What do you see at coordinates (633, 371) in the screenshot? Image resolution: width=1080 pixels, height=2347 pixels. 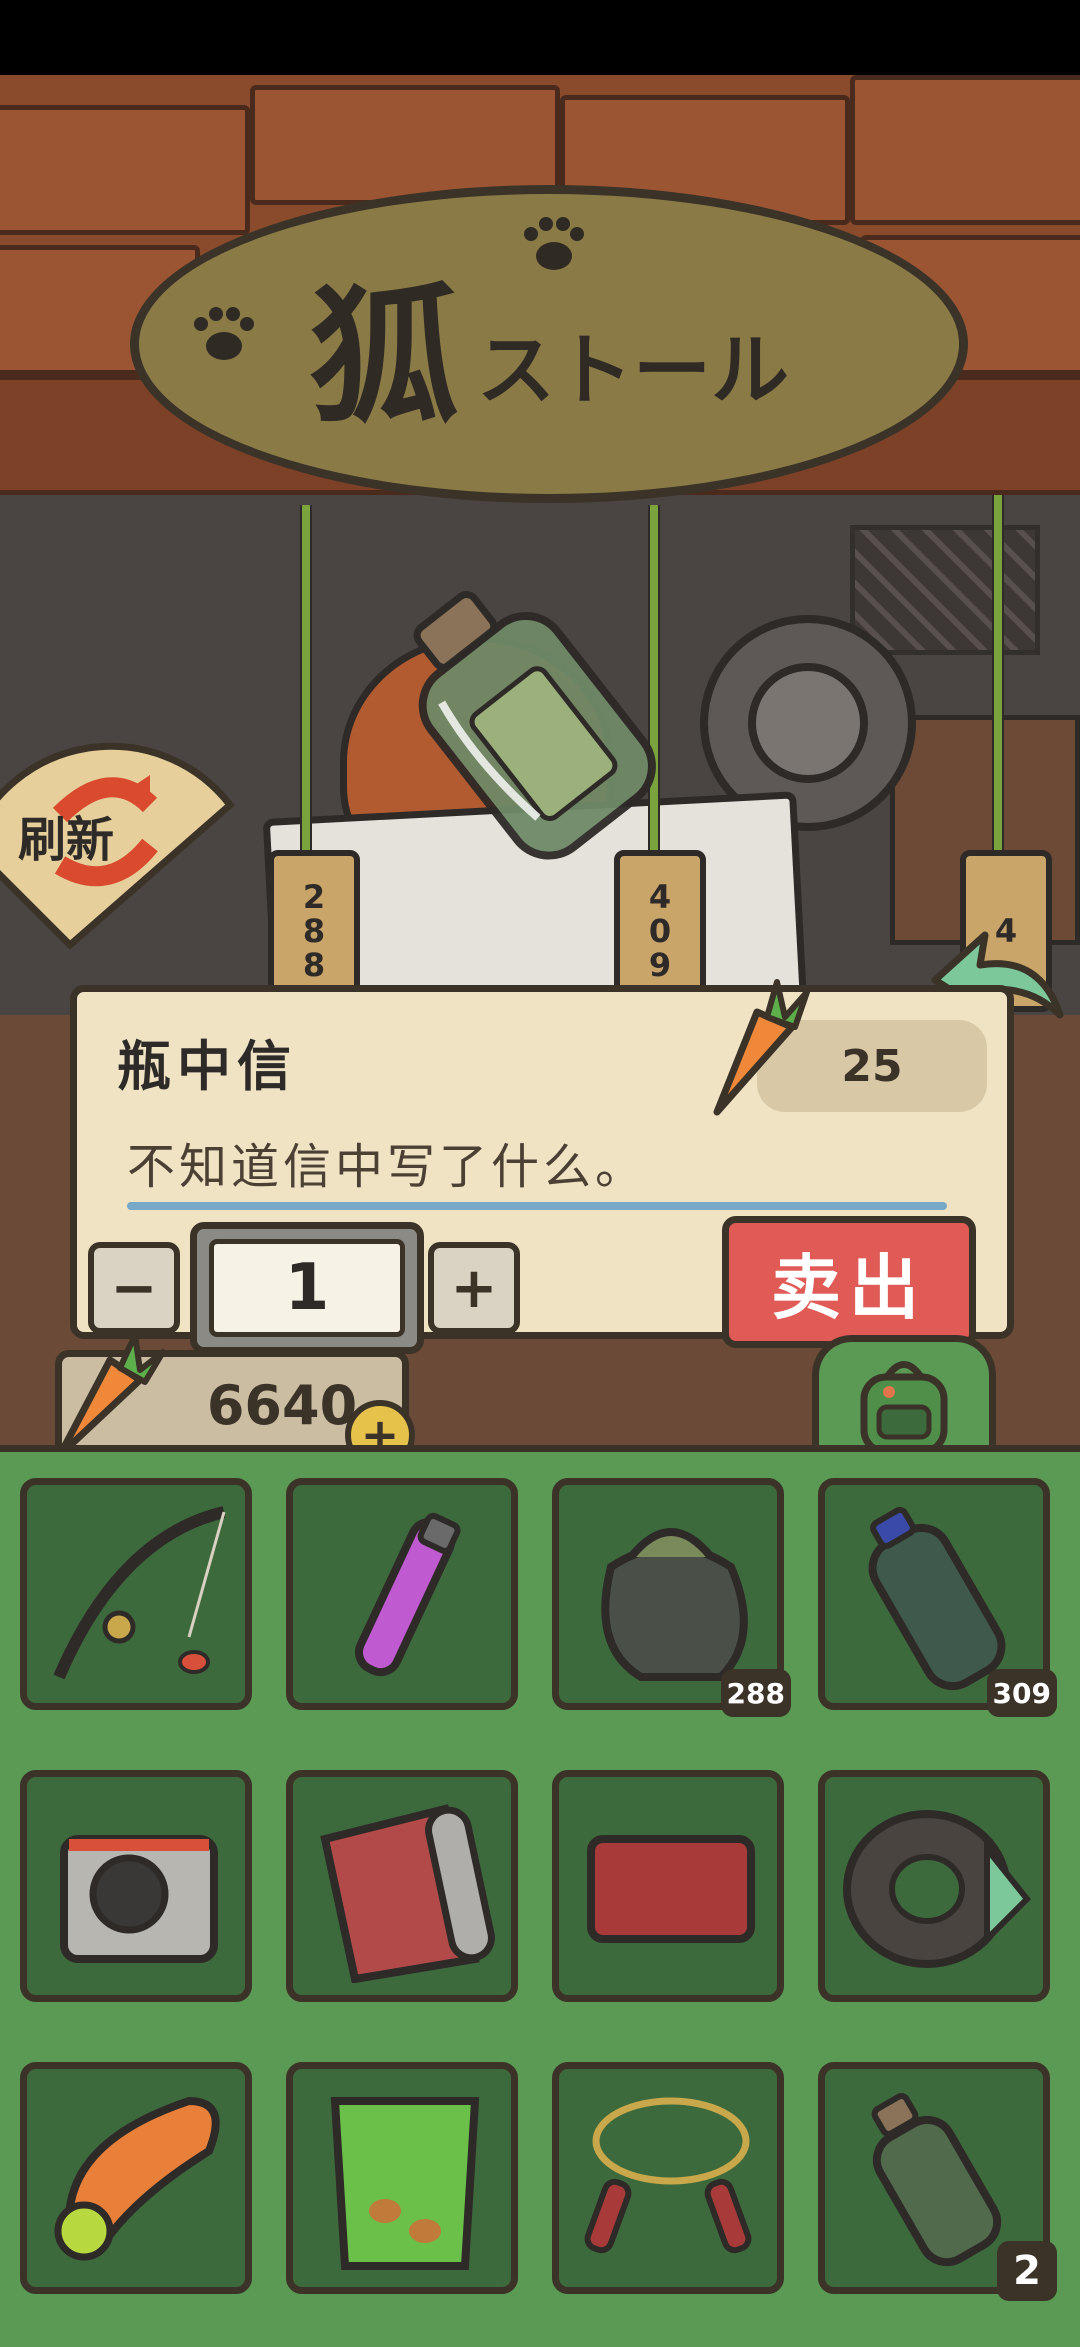 I see `sign-subtitle: ストール` at bounding box center [633, 371].